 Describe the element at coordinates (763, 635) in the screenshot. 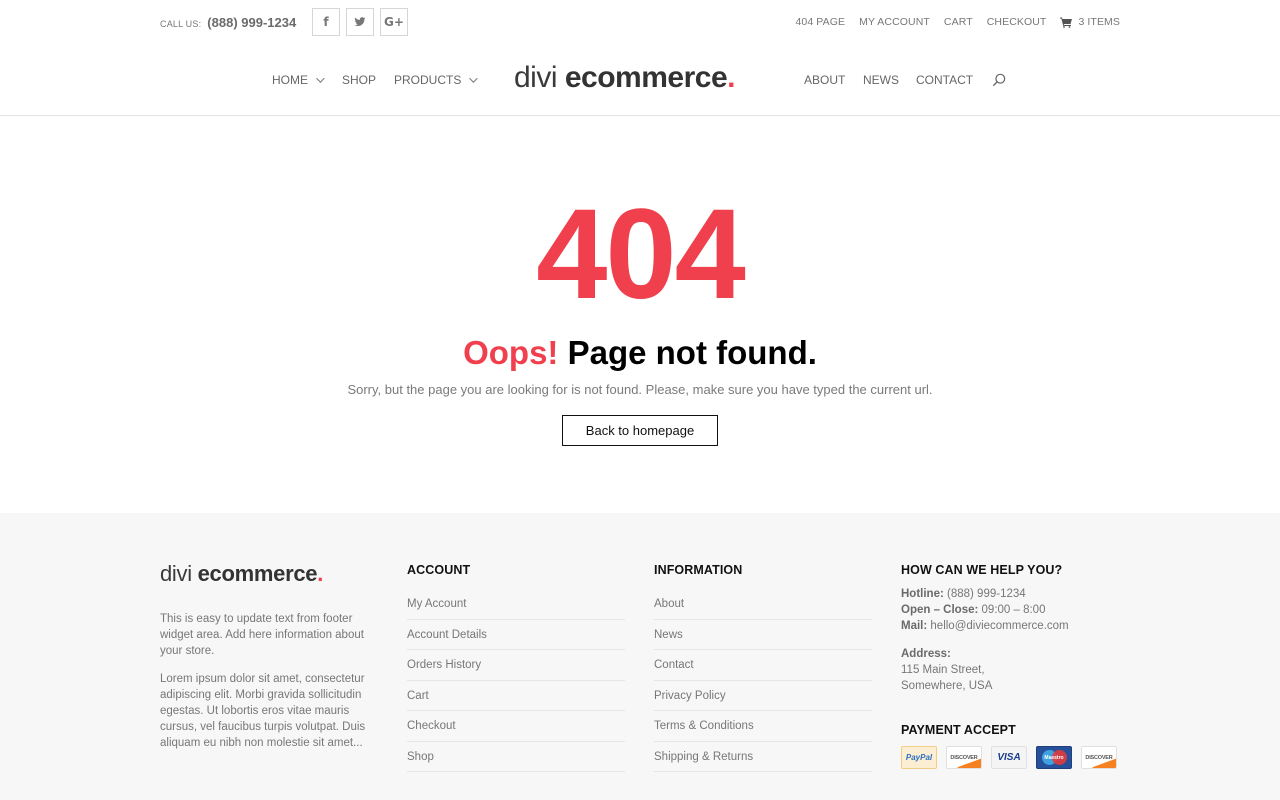

I see `footer-link-news: News` at that location.